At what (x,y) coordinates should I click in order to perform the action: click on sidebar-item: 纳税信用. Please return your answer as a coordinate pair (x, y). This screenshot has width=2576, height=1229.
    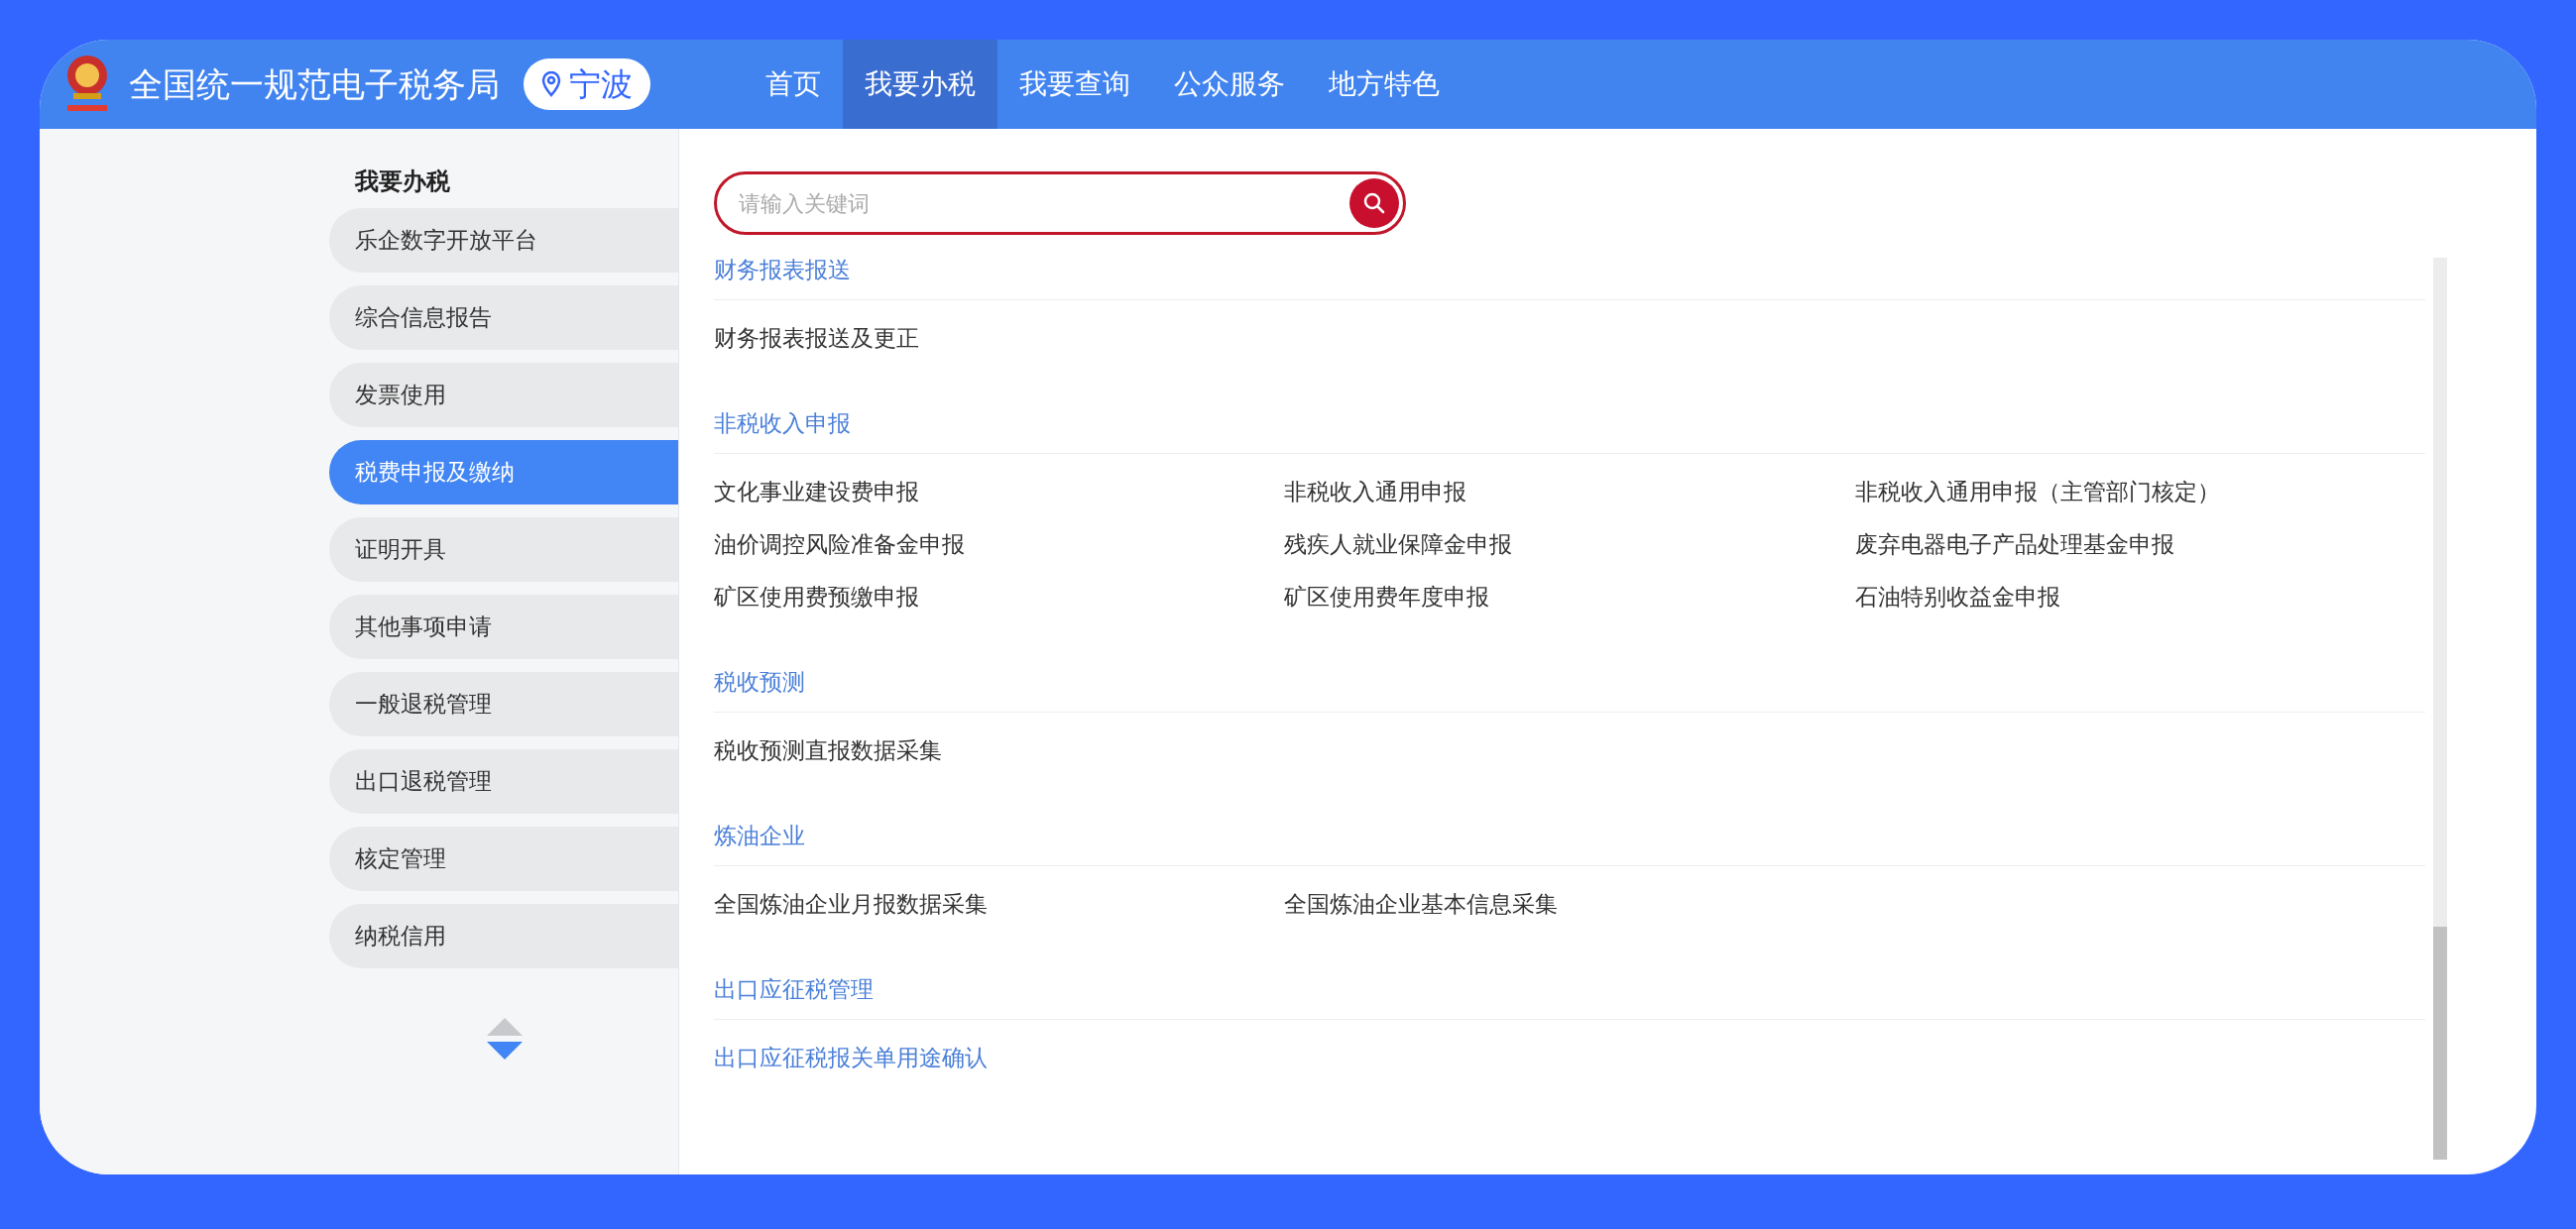
    Looking at the image, I should click on (503, 936).